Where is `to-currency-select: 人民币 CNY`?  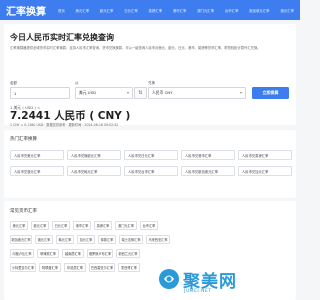 to-currency-select: 人民币 CNY is located at coordinates (197, 93).